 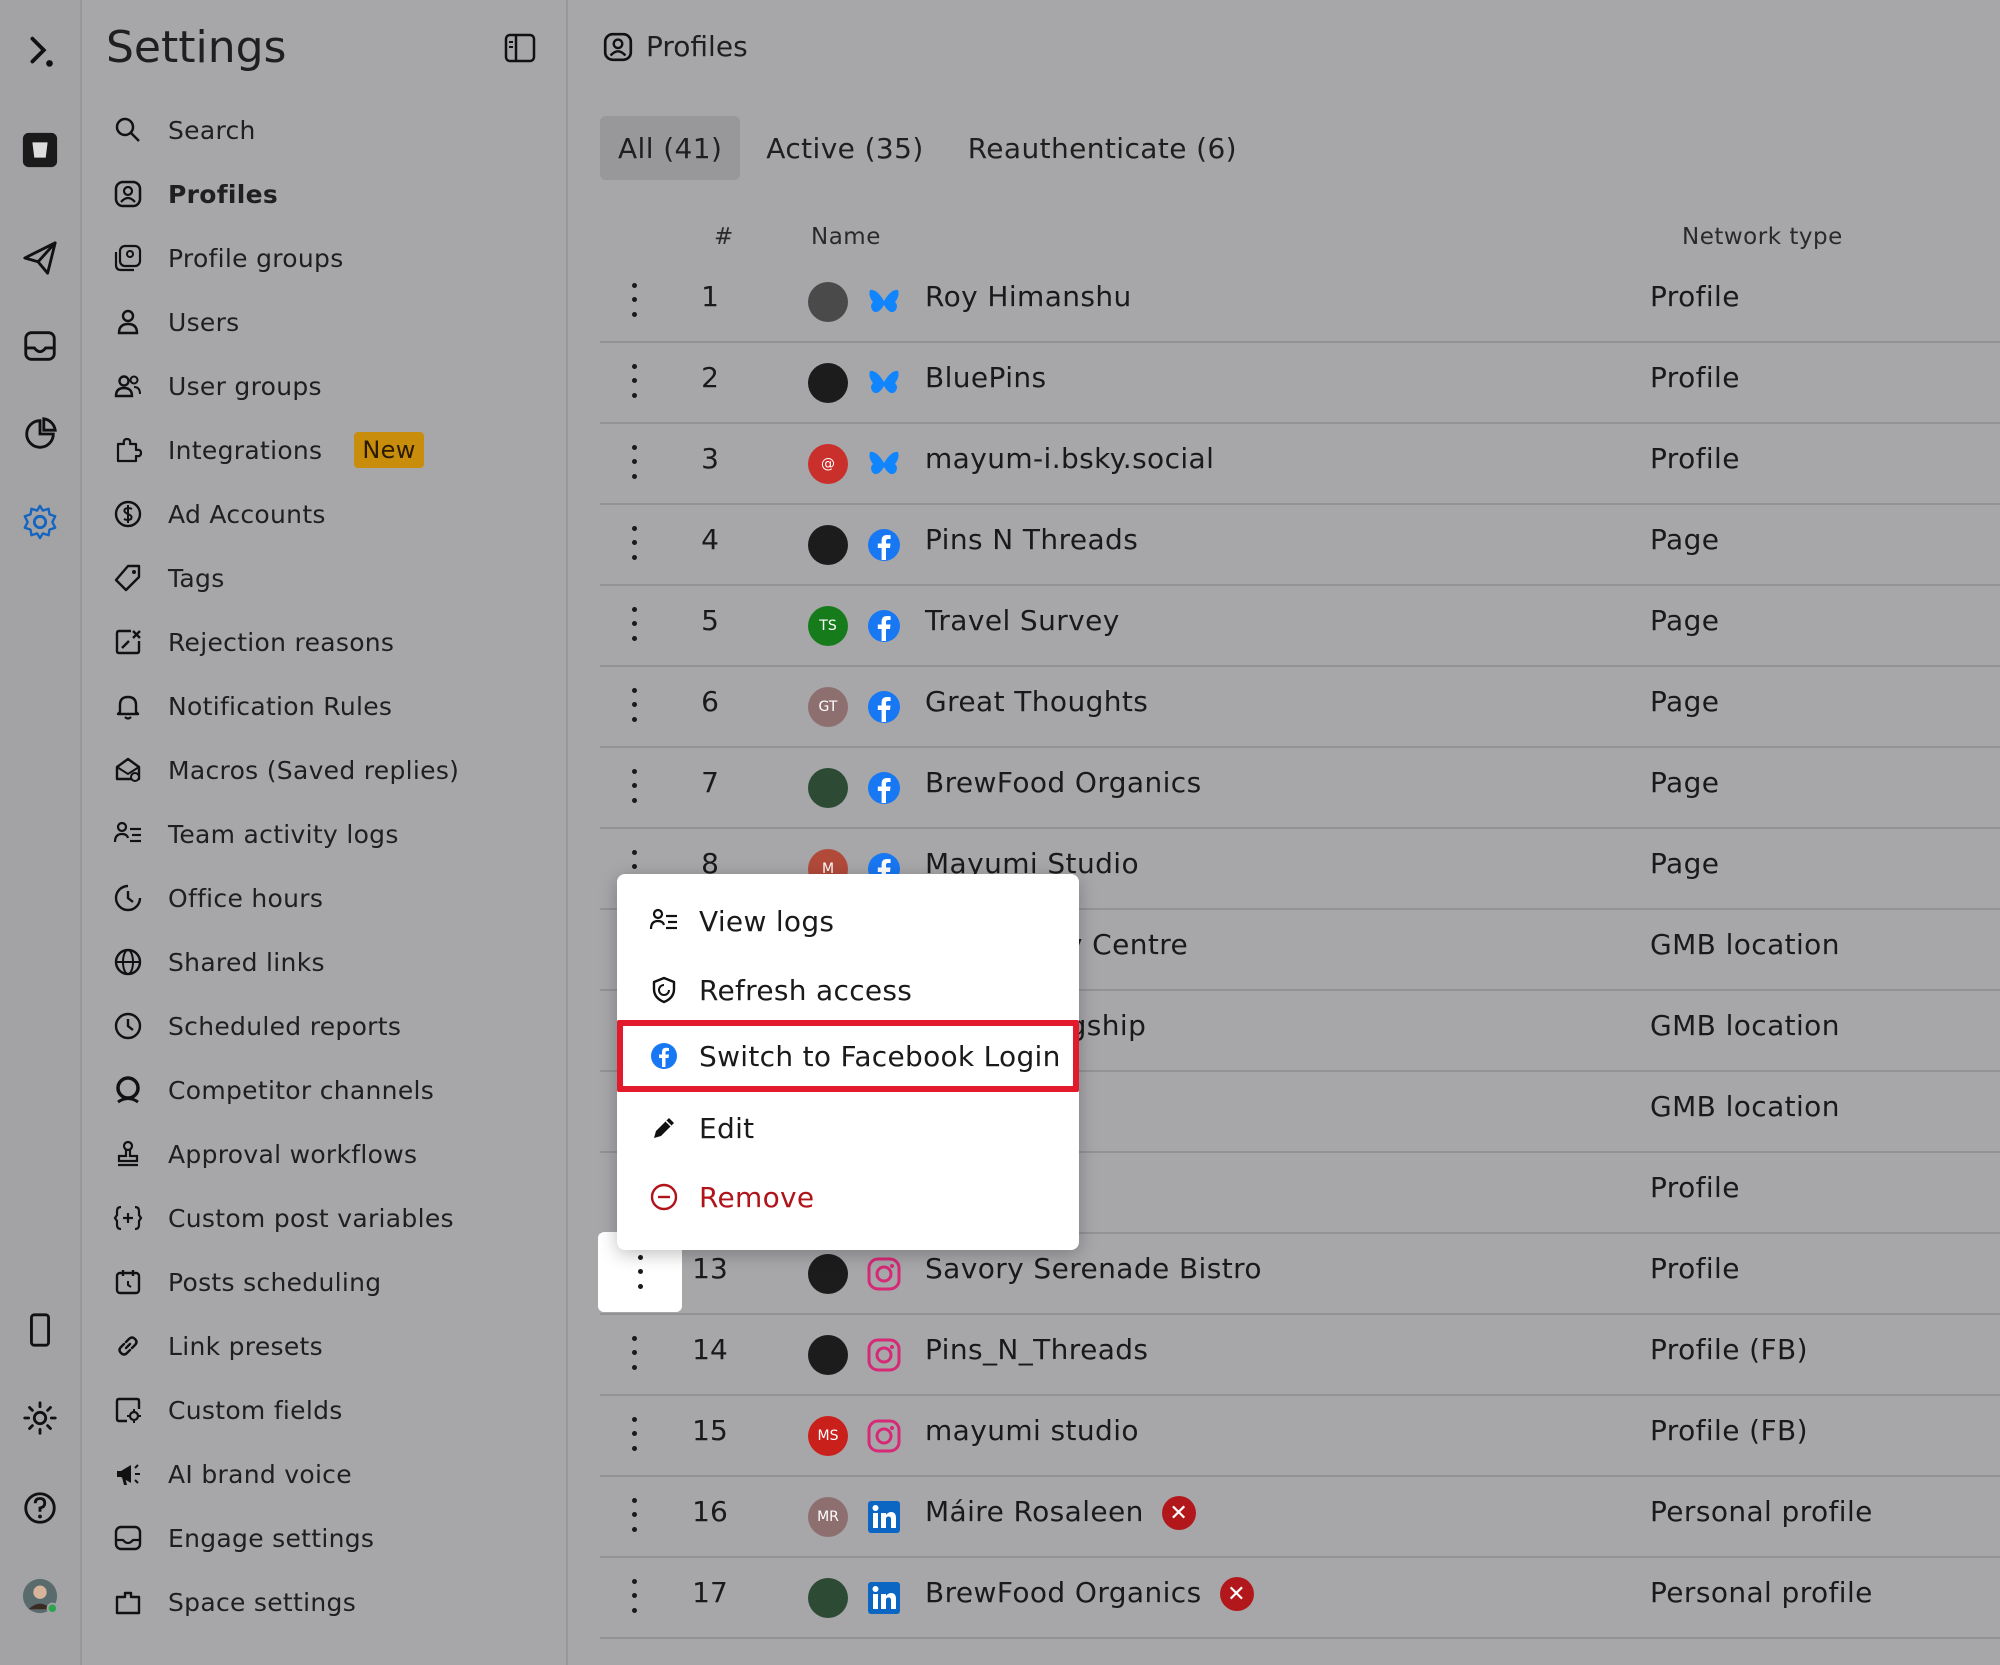 What do you see at coordinates (1031, 539) in the screenshot?
I see `profile-name: Pins N Threads` at bounding box center [1031, 539].